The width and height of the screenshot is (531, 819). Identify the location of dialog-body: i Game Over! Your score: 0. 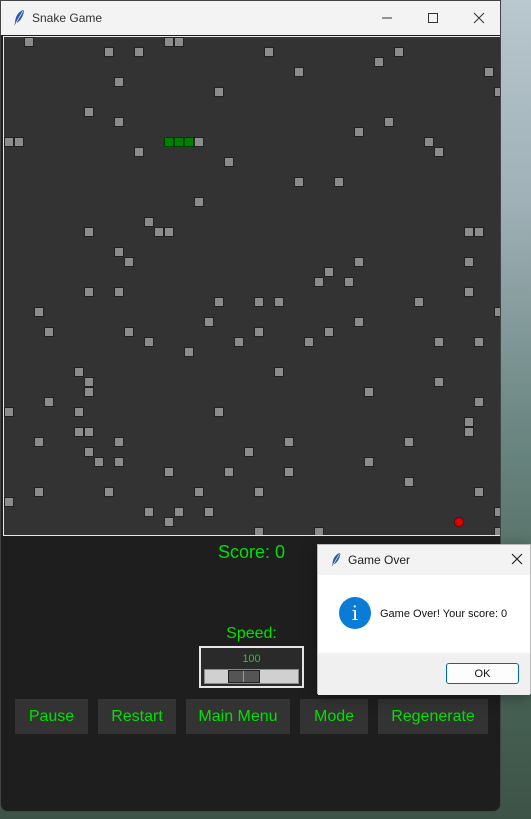
(424, 614).